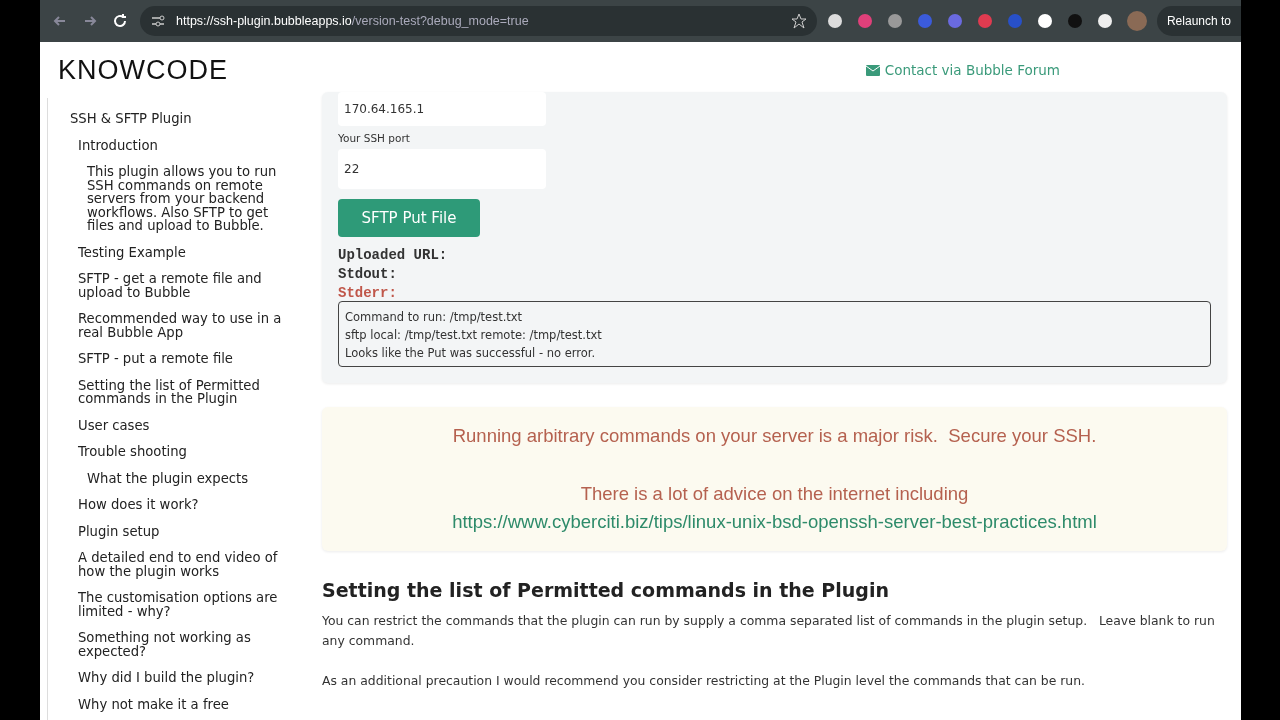 The image size is (1280, 720). I want to click on sidebar-item: SSH & SFTP Plugin, so click(180, 119).